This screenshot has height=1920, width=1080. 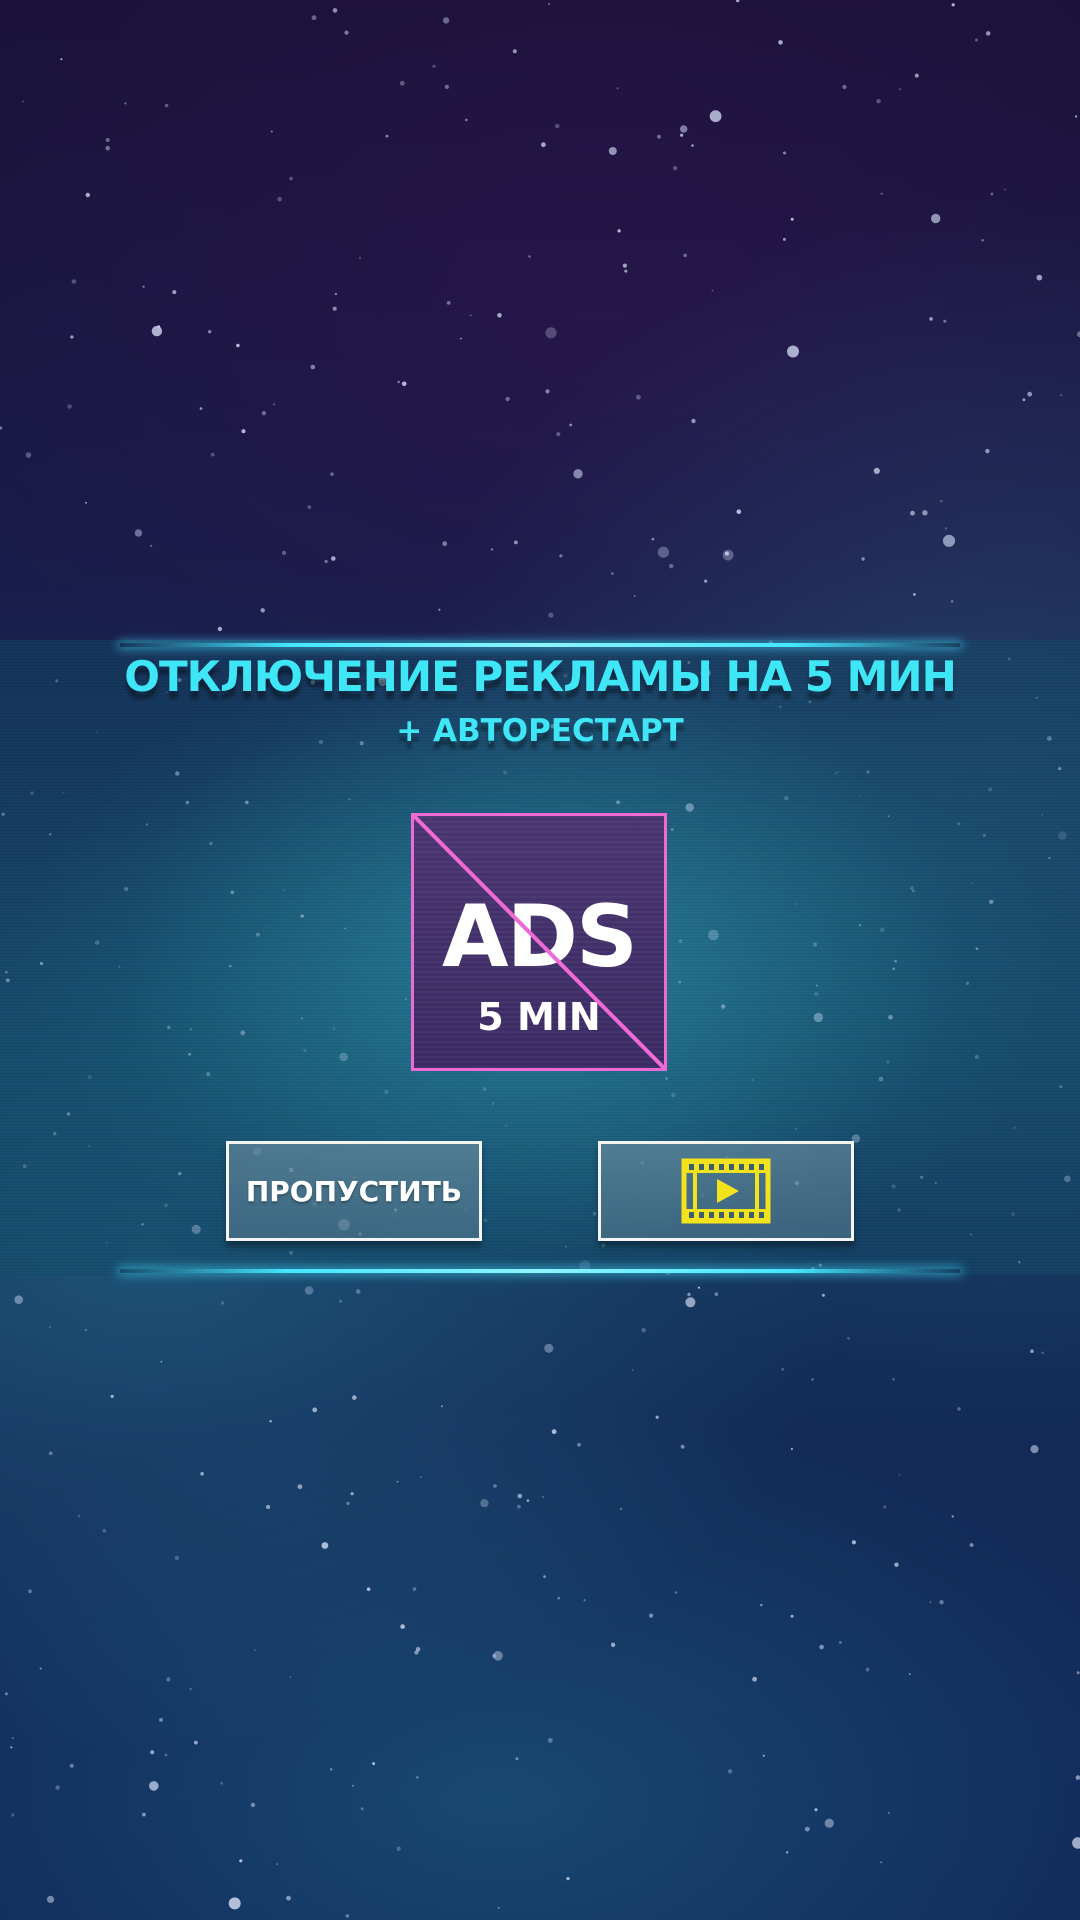 What do you see at coordinates (540, 731) in the screenshot?
I see `dialog-subtitle: + АВТОРЕСТАРТ` at bounding box center [540, 731].